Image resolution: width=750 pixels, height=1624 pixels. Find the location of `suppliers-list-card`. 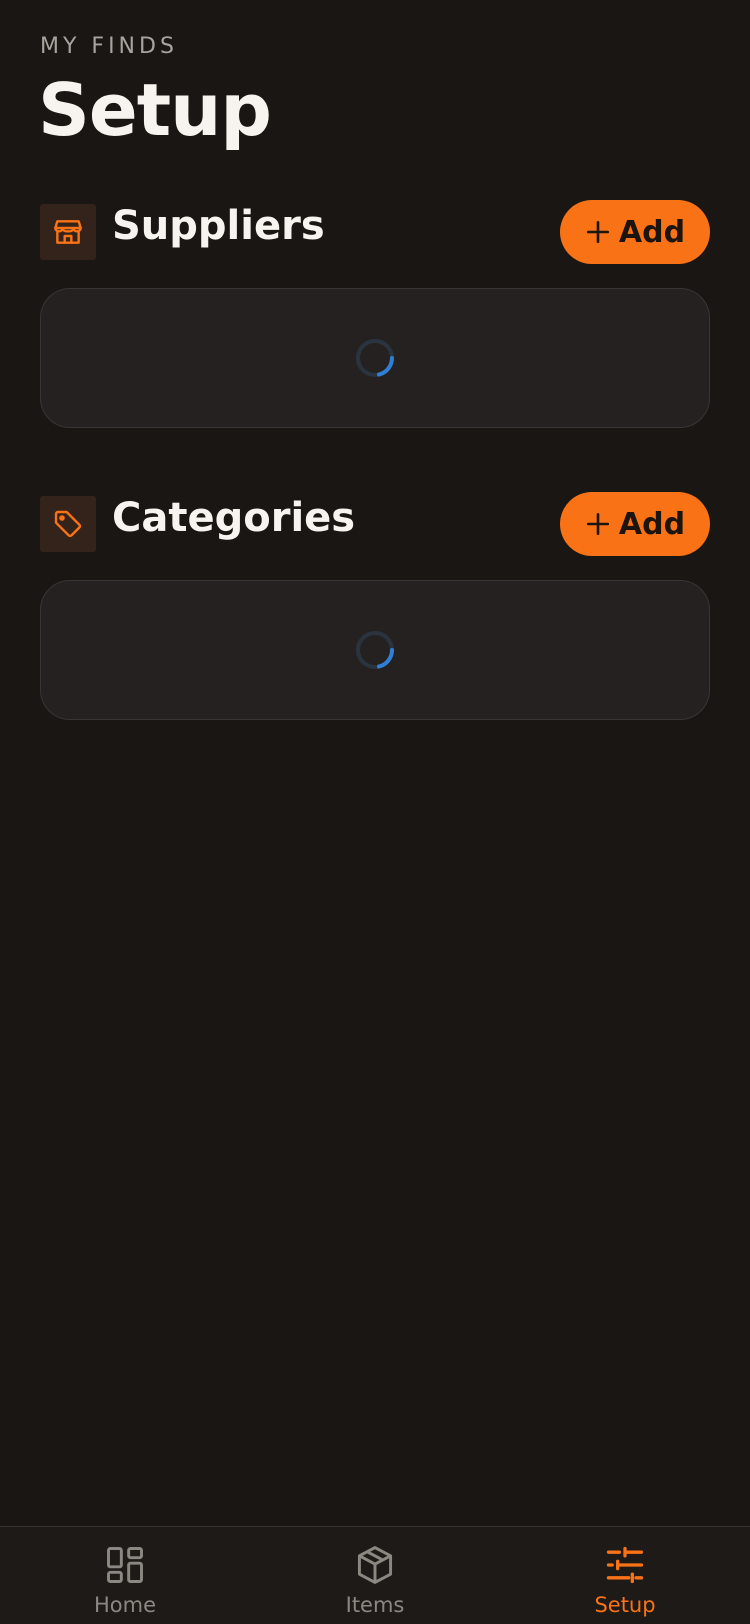

suppliers-list-card is located at coordinates (375, 358).